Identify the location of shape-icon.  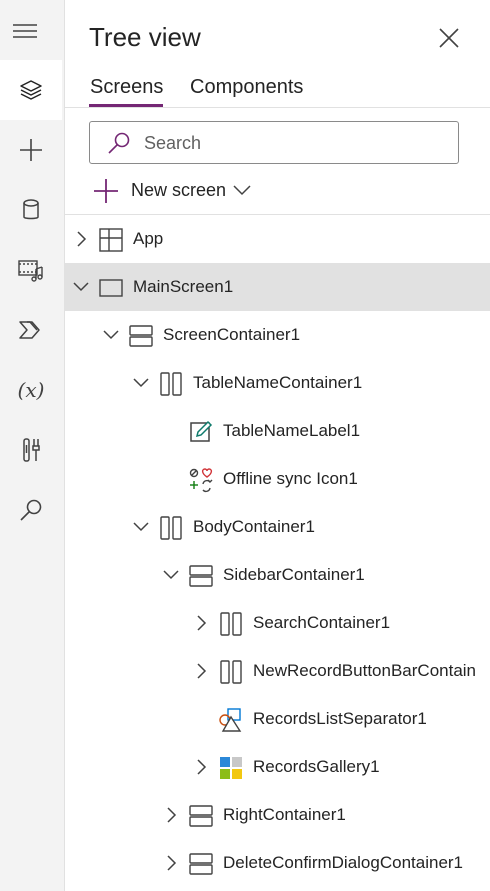
(231, 720).